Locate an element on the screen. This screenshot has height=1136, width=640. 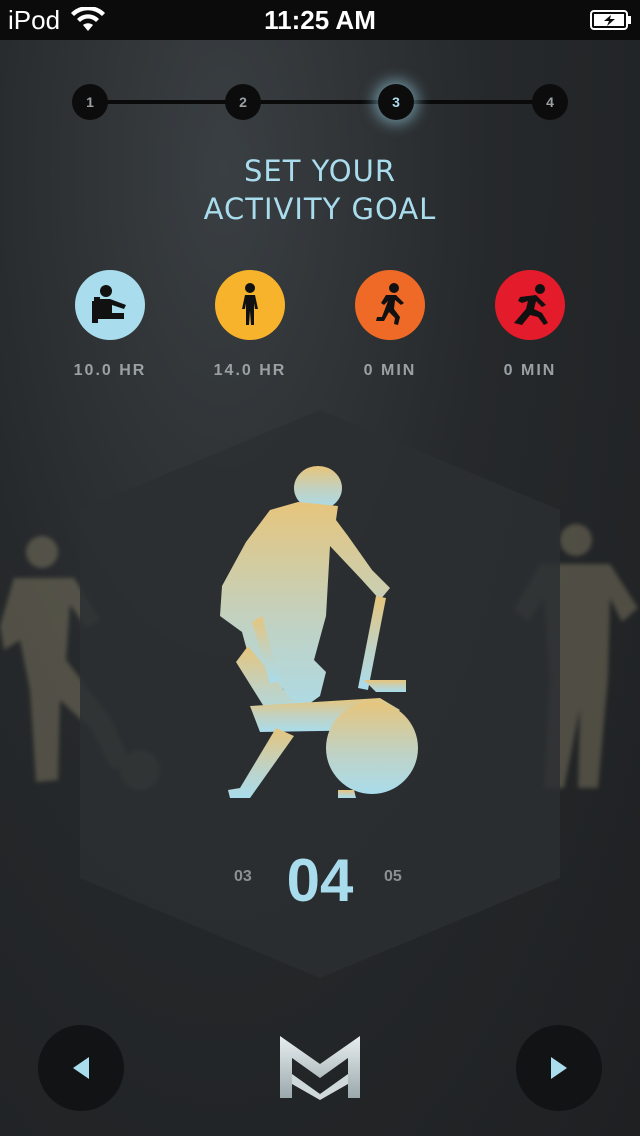
running-value: 0 MIN is located at coordinates (390, 370).